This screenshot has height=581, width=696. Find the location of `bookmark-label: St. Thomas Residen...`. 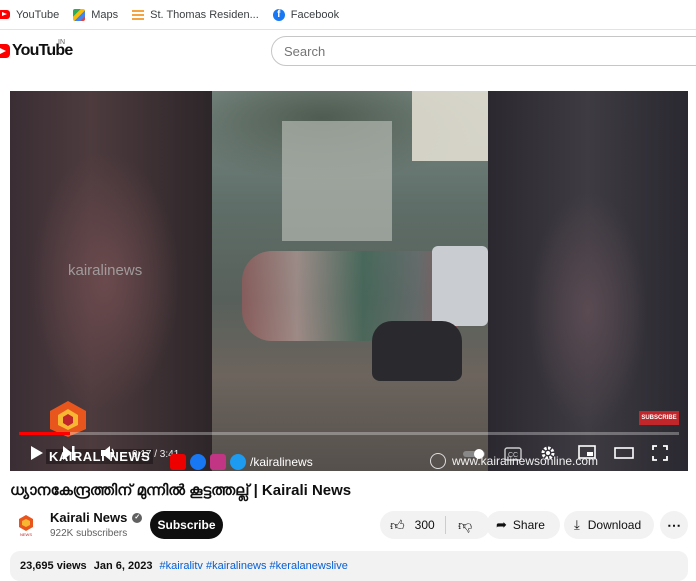

bookmark-label: St. Thomas Residen... is located at coordinates (204, 14).